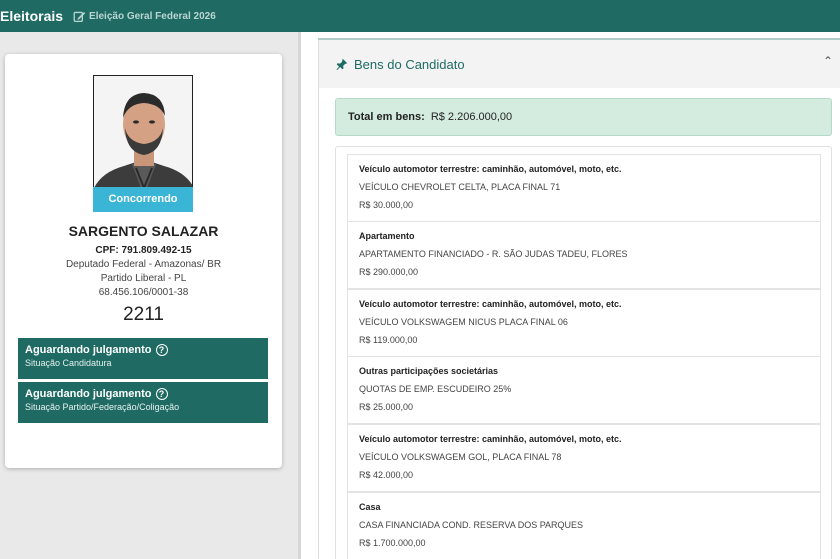 This screenshot has width=840, height=559. I want to click on total-assets-value: R$ 2.206.000,00, so click(471, 117).